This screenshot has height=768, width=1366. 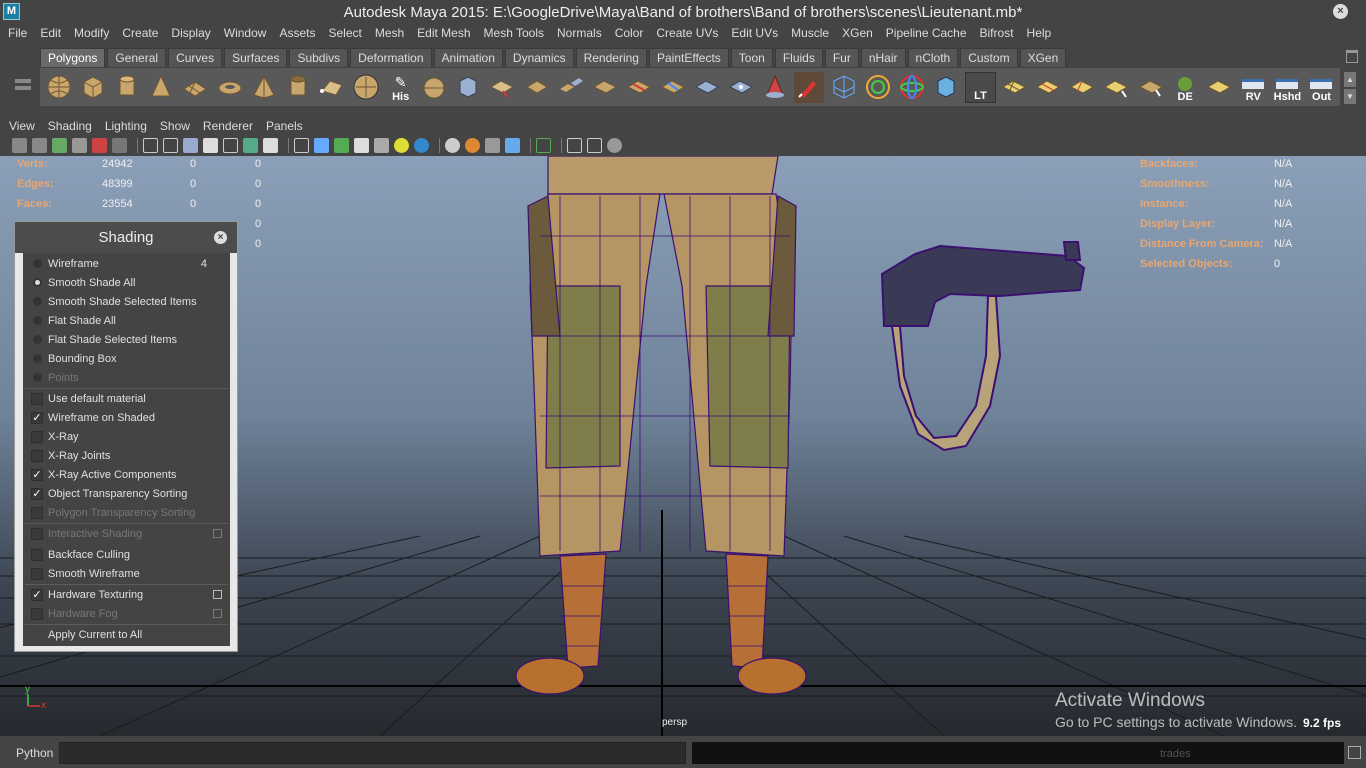 What do you see at coordinates (594, 145) in the screenshot?
I see `four-pane-icon` at bounding box center [594, 145].